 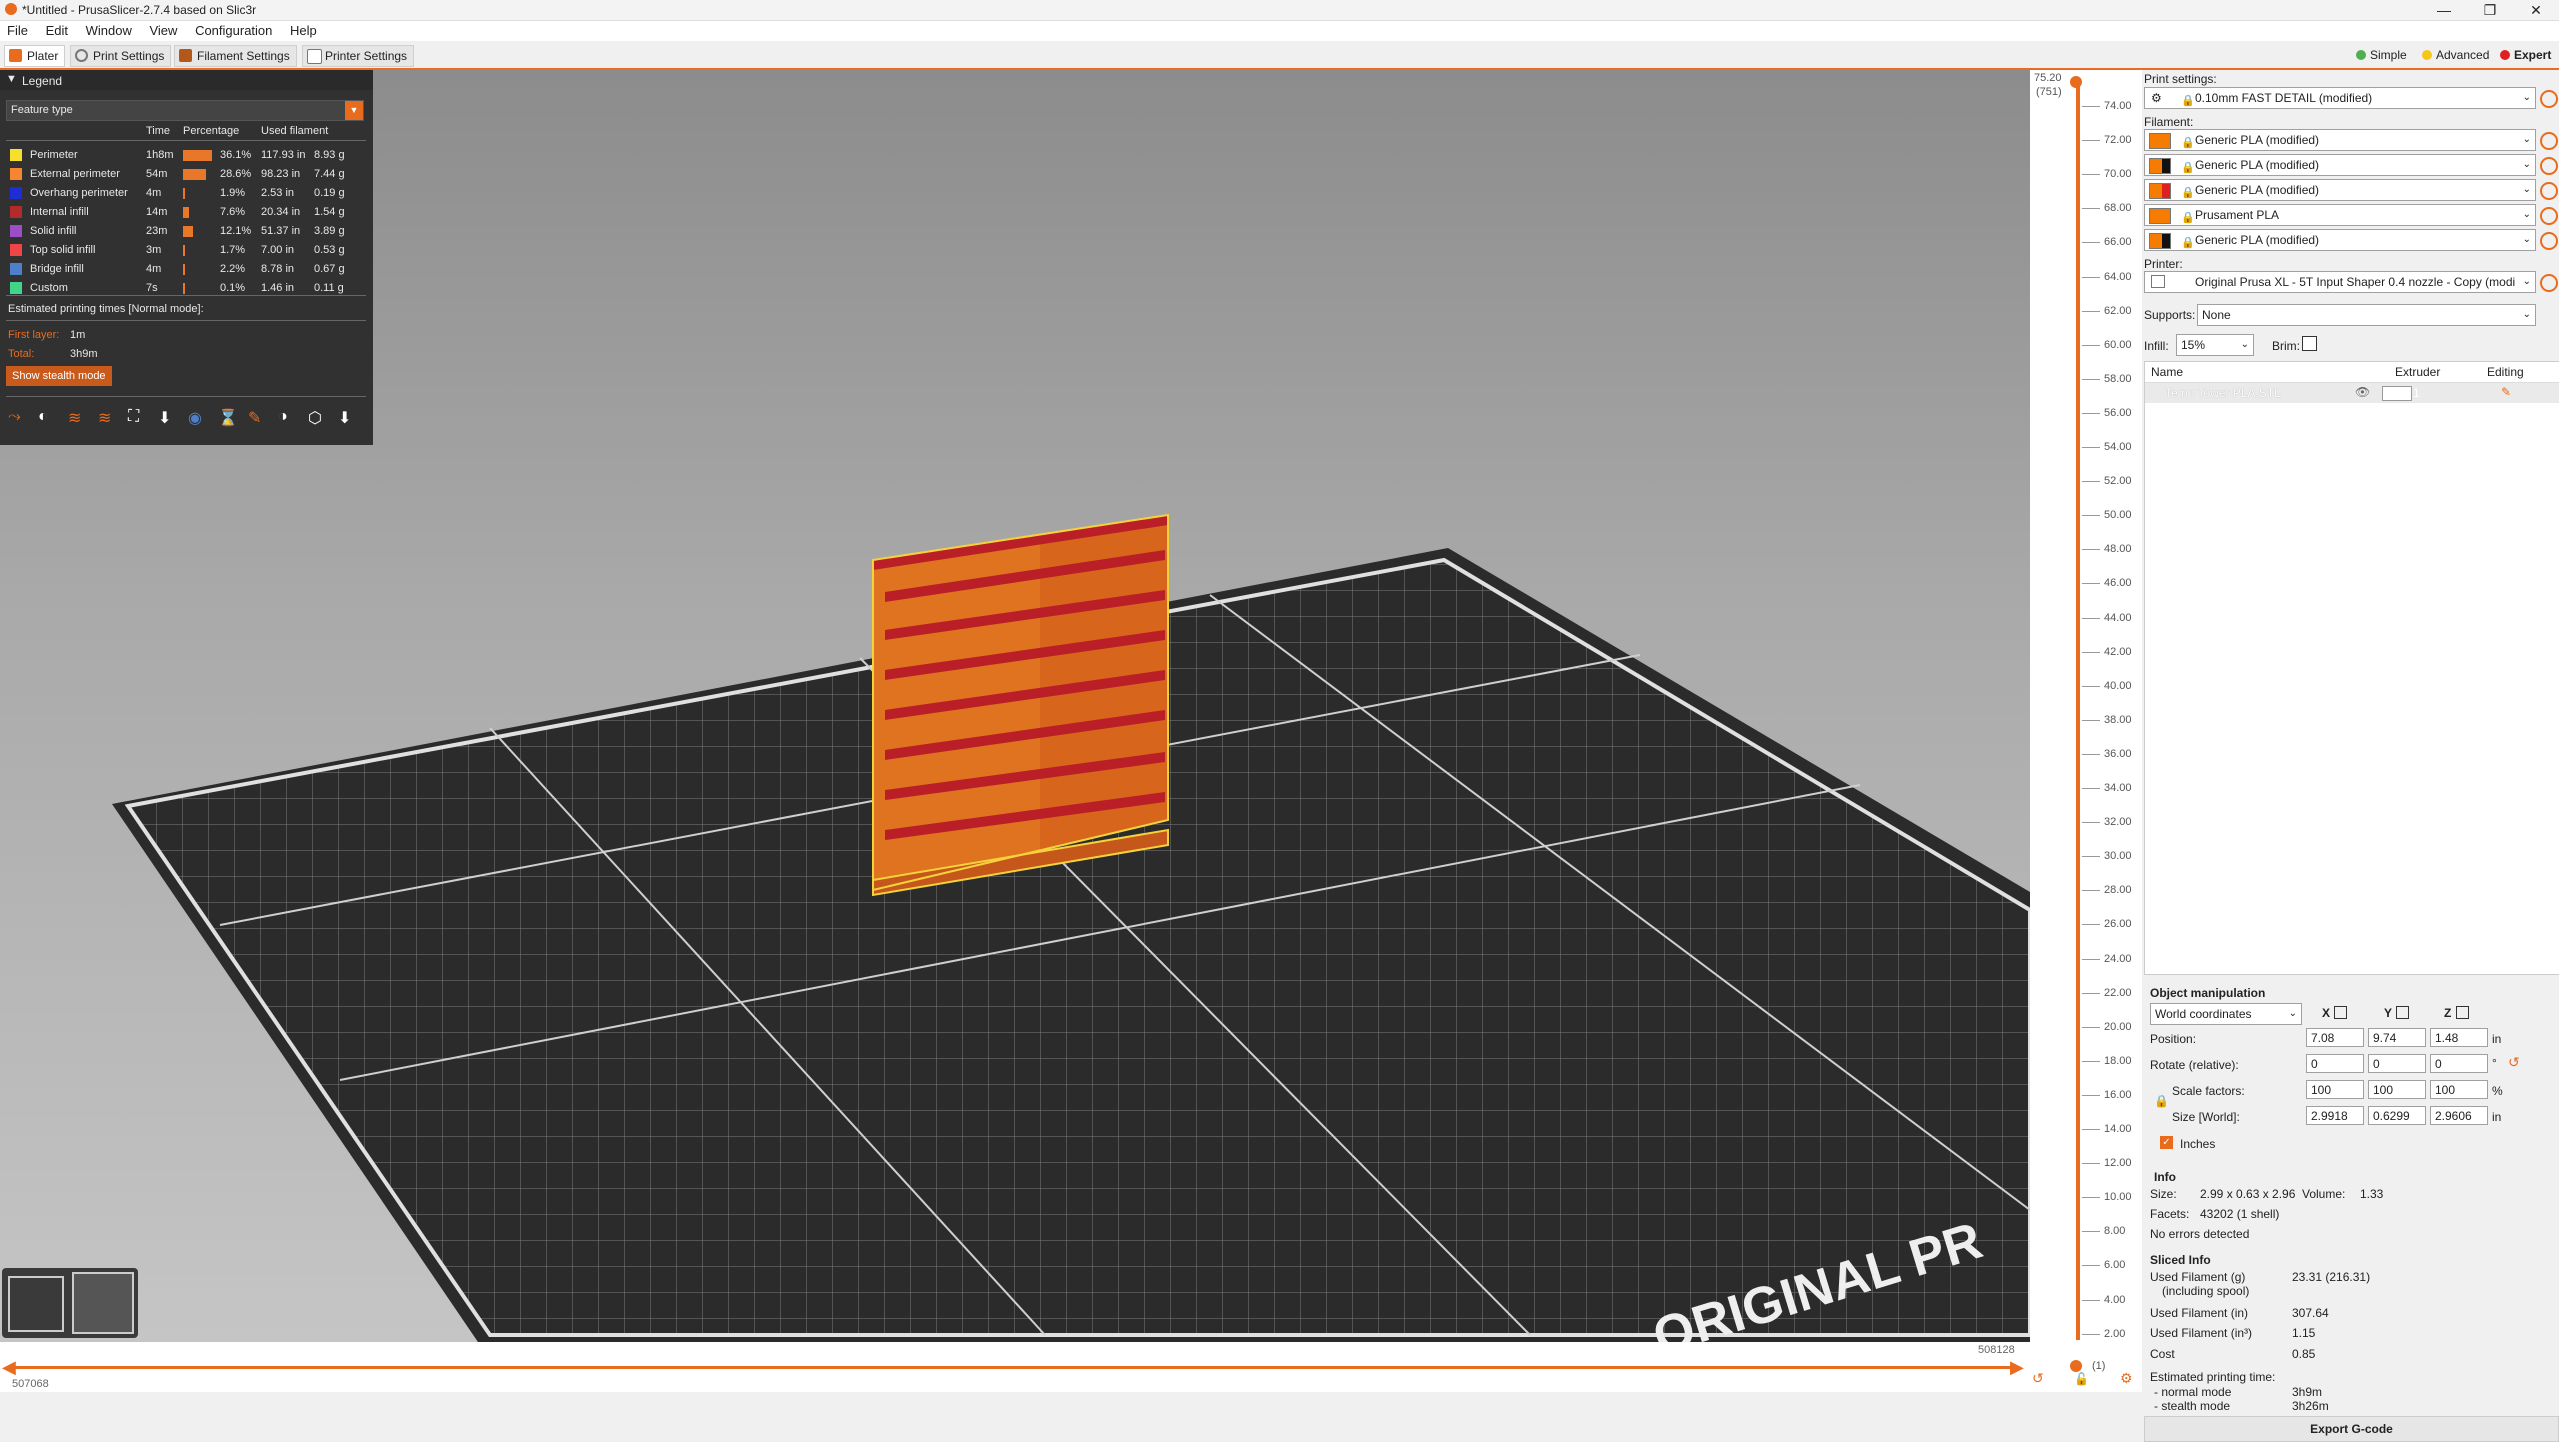 What do you see at coordinates (2340, 98) in the screenshot?
I see `print-profile-select: ⚙ 🔒 0.10mm FAST DETAIL (modified) ⌄` at bounding box center [2340, 98].